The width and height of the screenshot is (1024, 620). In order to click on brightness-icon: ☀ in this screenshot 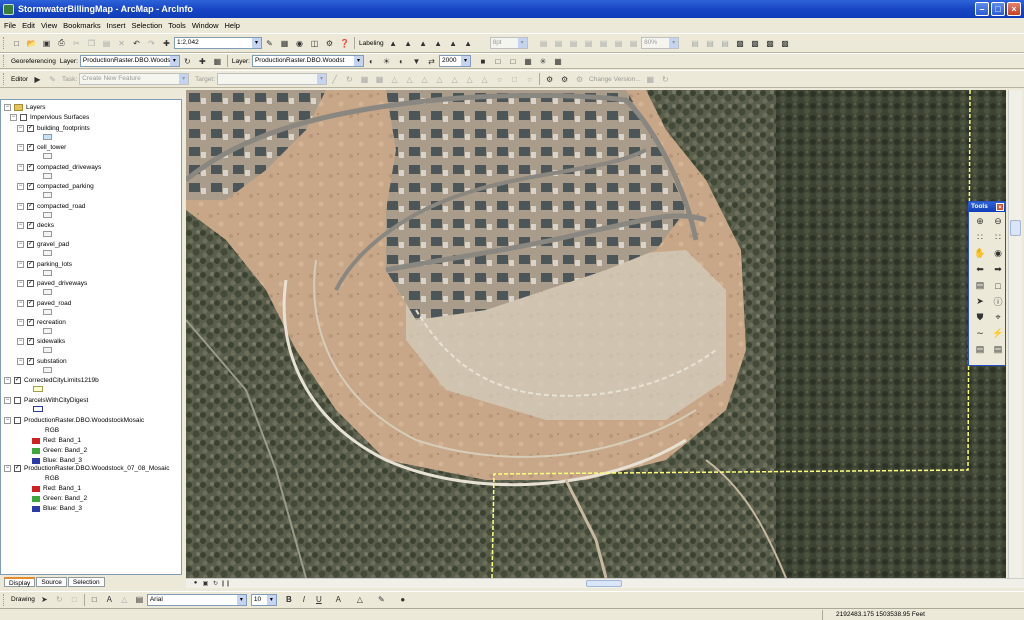, I will do `click(386, 61)`.